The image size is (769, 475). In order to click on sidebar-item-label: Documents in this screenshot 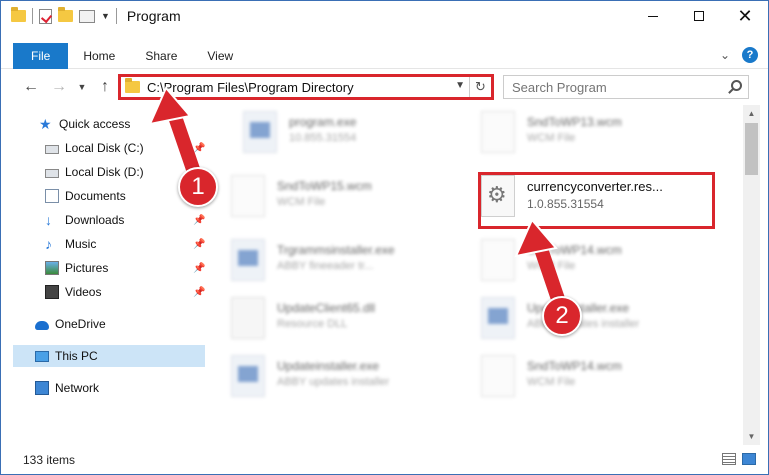, I will do `click(95, 196)`.